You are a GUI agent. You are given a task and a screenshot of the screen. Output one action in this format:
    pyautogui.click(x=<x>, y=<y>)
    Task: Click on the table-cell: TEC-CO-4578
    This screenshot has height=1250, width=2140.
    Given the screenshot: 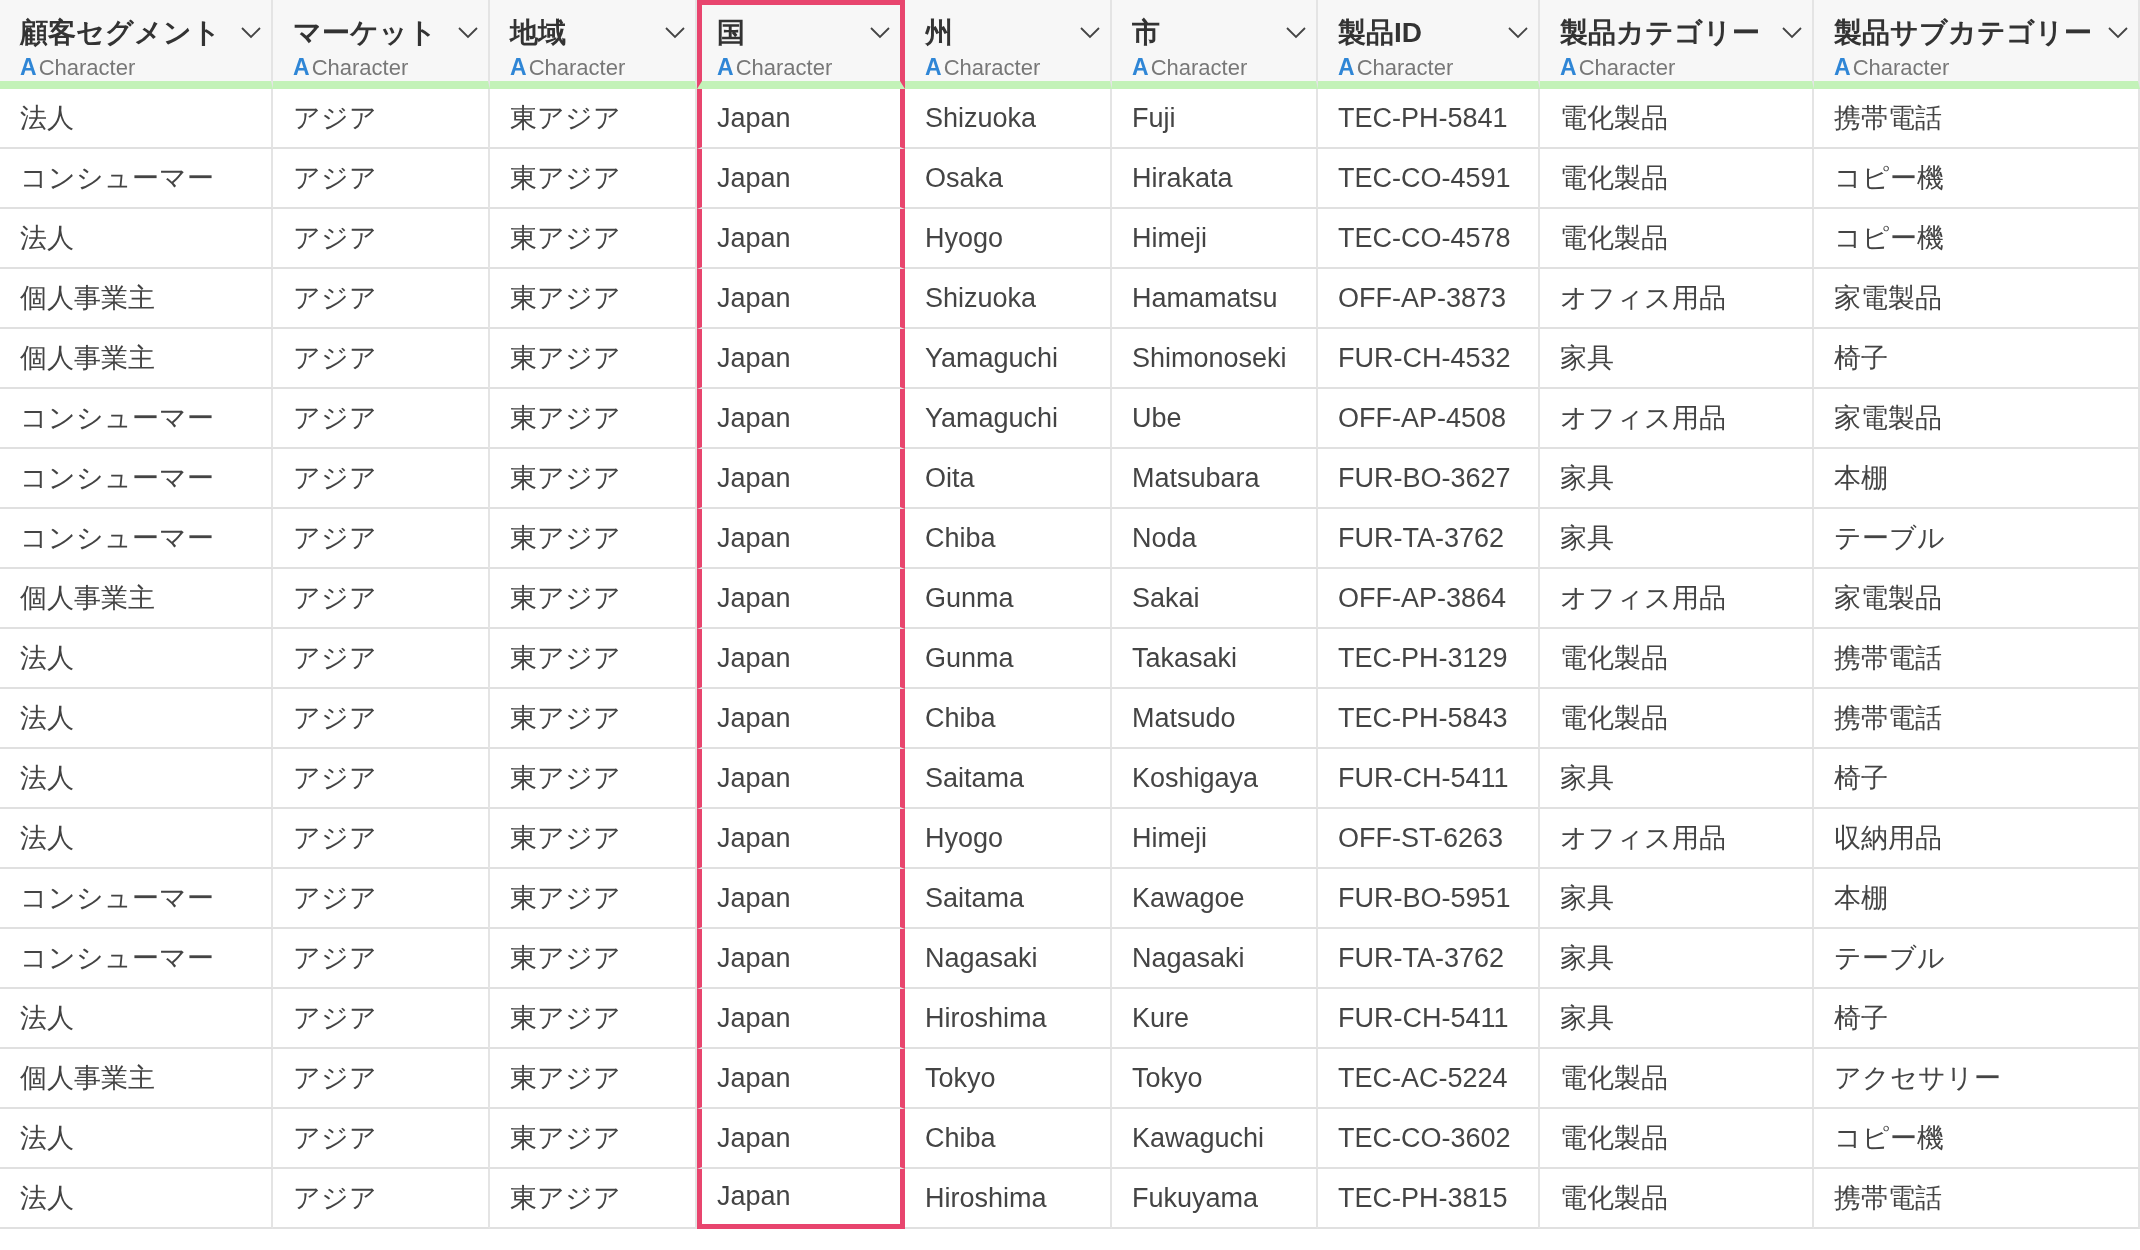 What is the action you would take?
    pyautogui.click(x=1429, y=239)
    